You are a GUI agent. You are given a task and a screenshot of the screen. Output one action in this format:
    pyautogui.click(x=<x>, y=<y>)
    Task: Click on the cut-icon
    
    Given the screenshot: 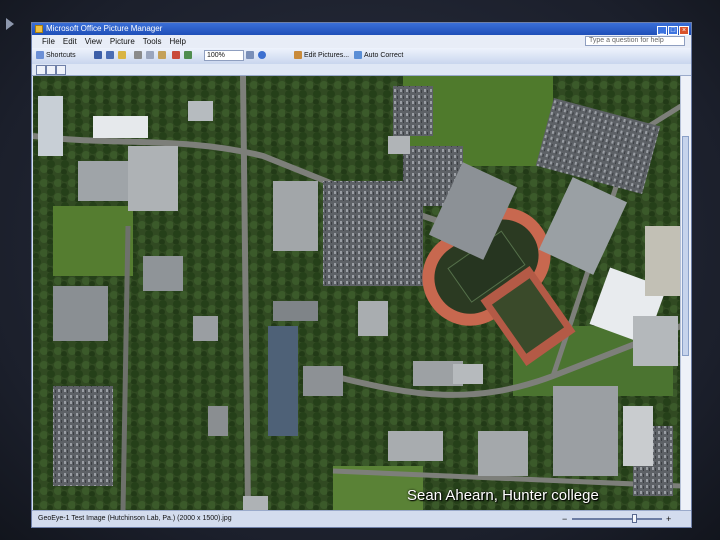 What is the action you would take?
    pyautogui.click(x=139, y=56)
    